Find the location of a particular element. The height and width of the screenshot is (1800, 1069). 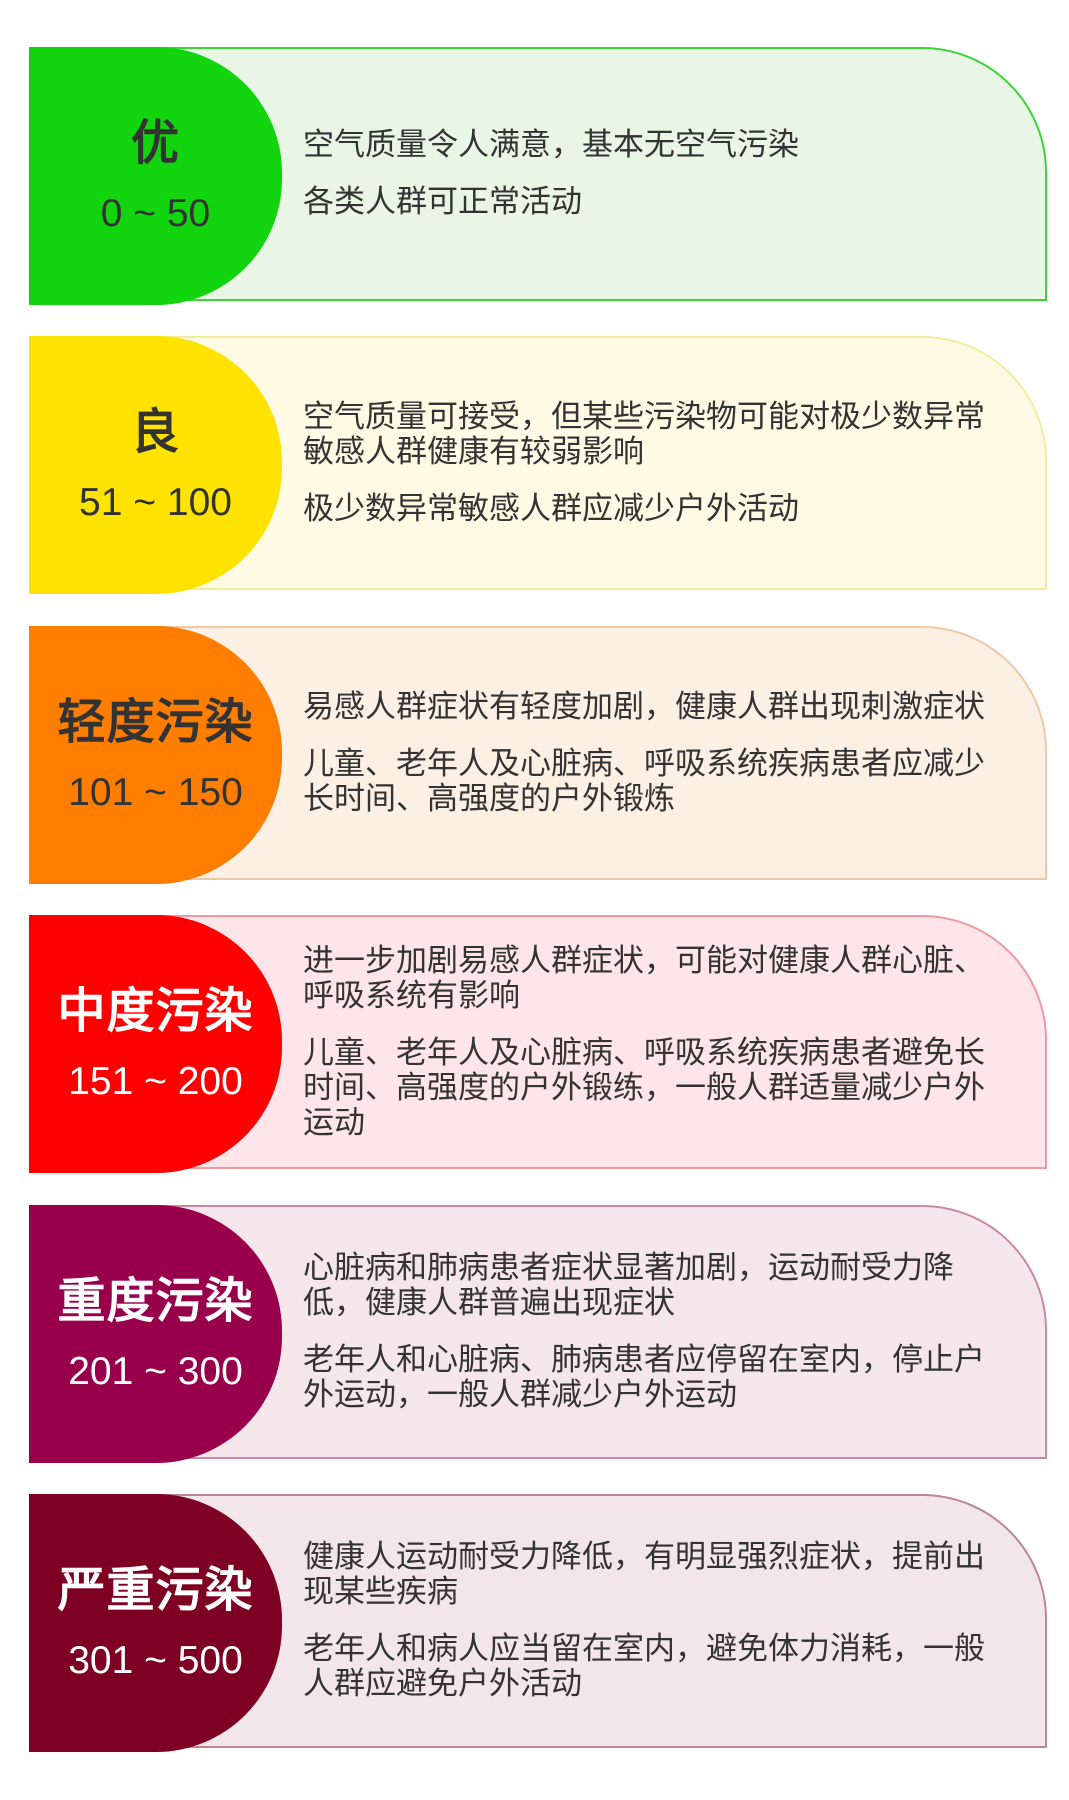

aqi-range: 0 ~ 50 is located at coordinates (155, 213).